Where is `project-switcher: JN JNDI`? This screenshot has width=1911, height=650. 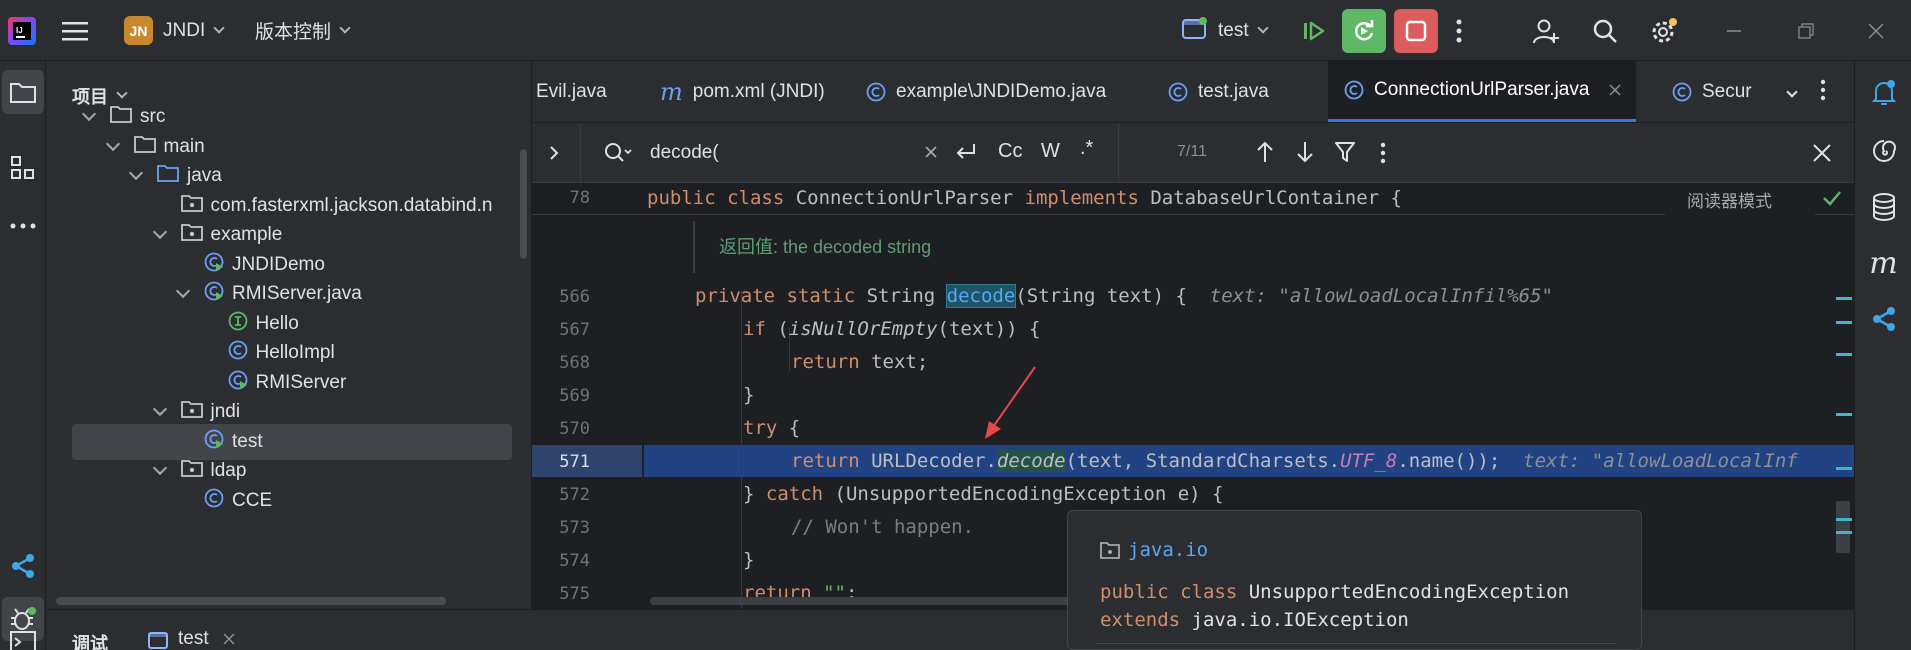
project-switcher: JN JNDI is located at coordinates (174, 30).